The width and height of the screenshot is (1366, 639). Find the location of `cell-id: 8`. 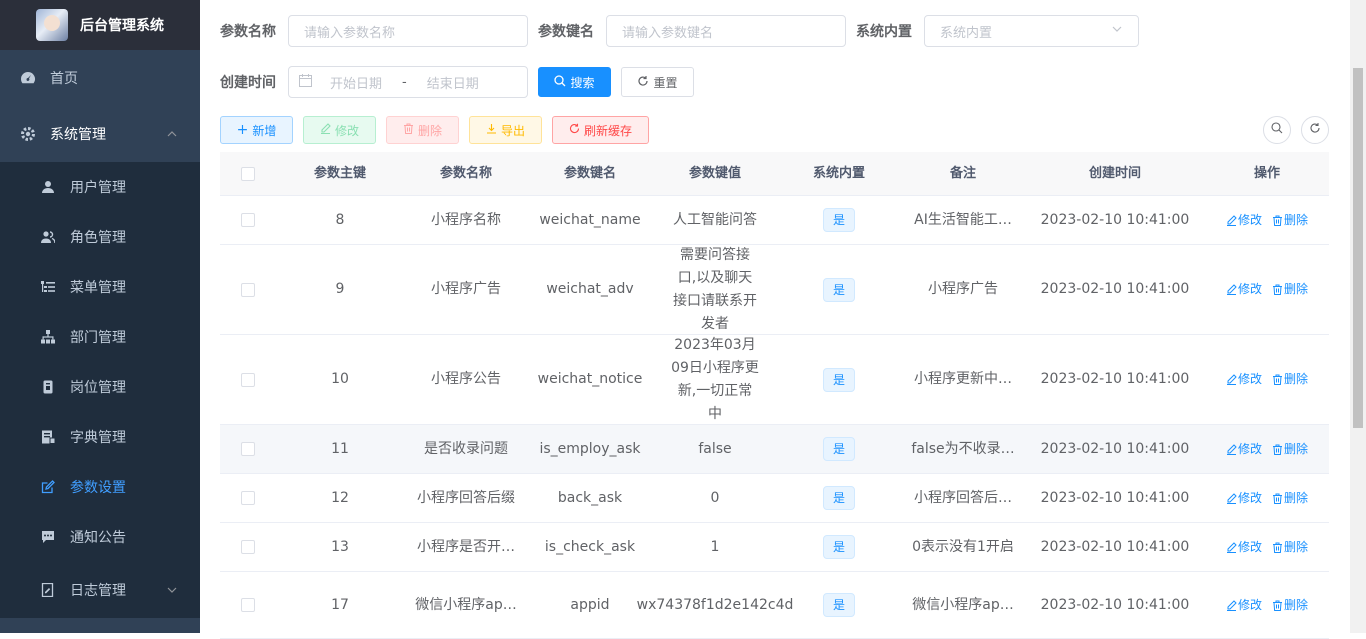

cell-id: 8 is located at coordinates (340, 219).